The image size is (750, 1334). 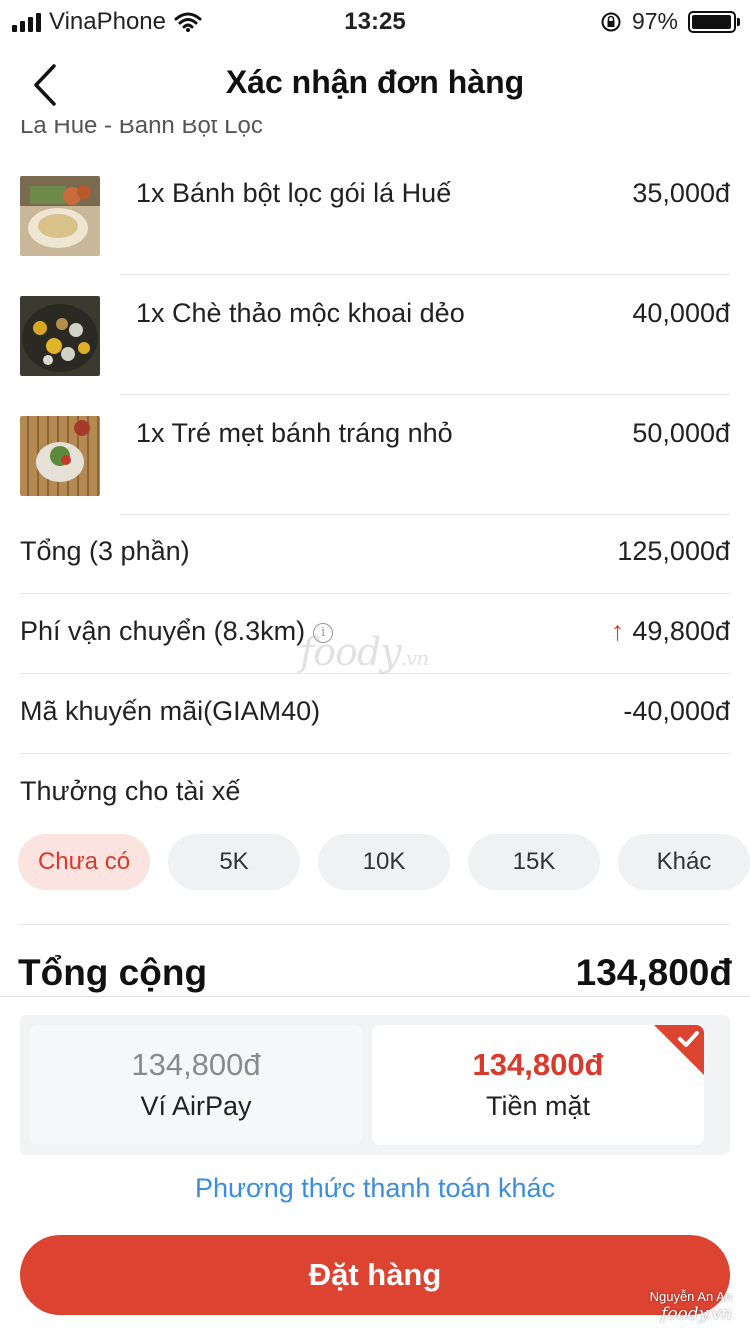 What do you see at coordinates (196, 1064) in the screenshot?
I see `airpay-amount: 134,800đ` at bounding box center [196, 1064].